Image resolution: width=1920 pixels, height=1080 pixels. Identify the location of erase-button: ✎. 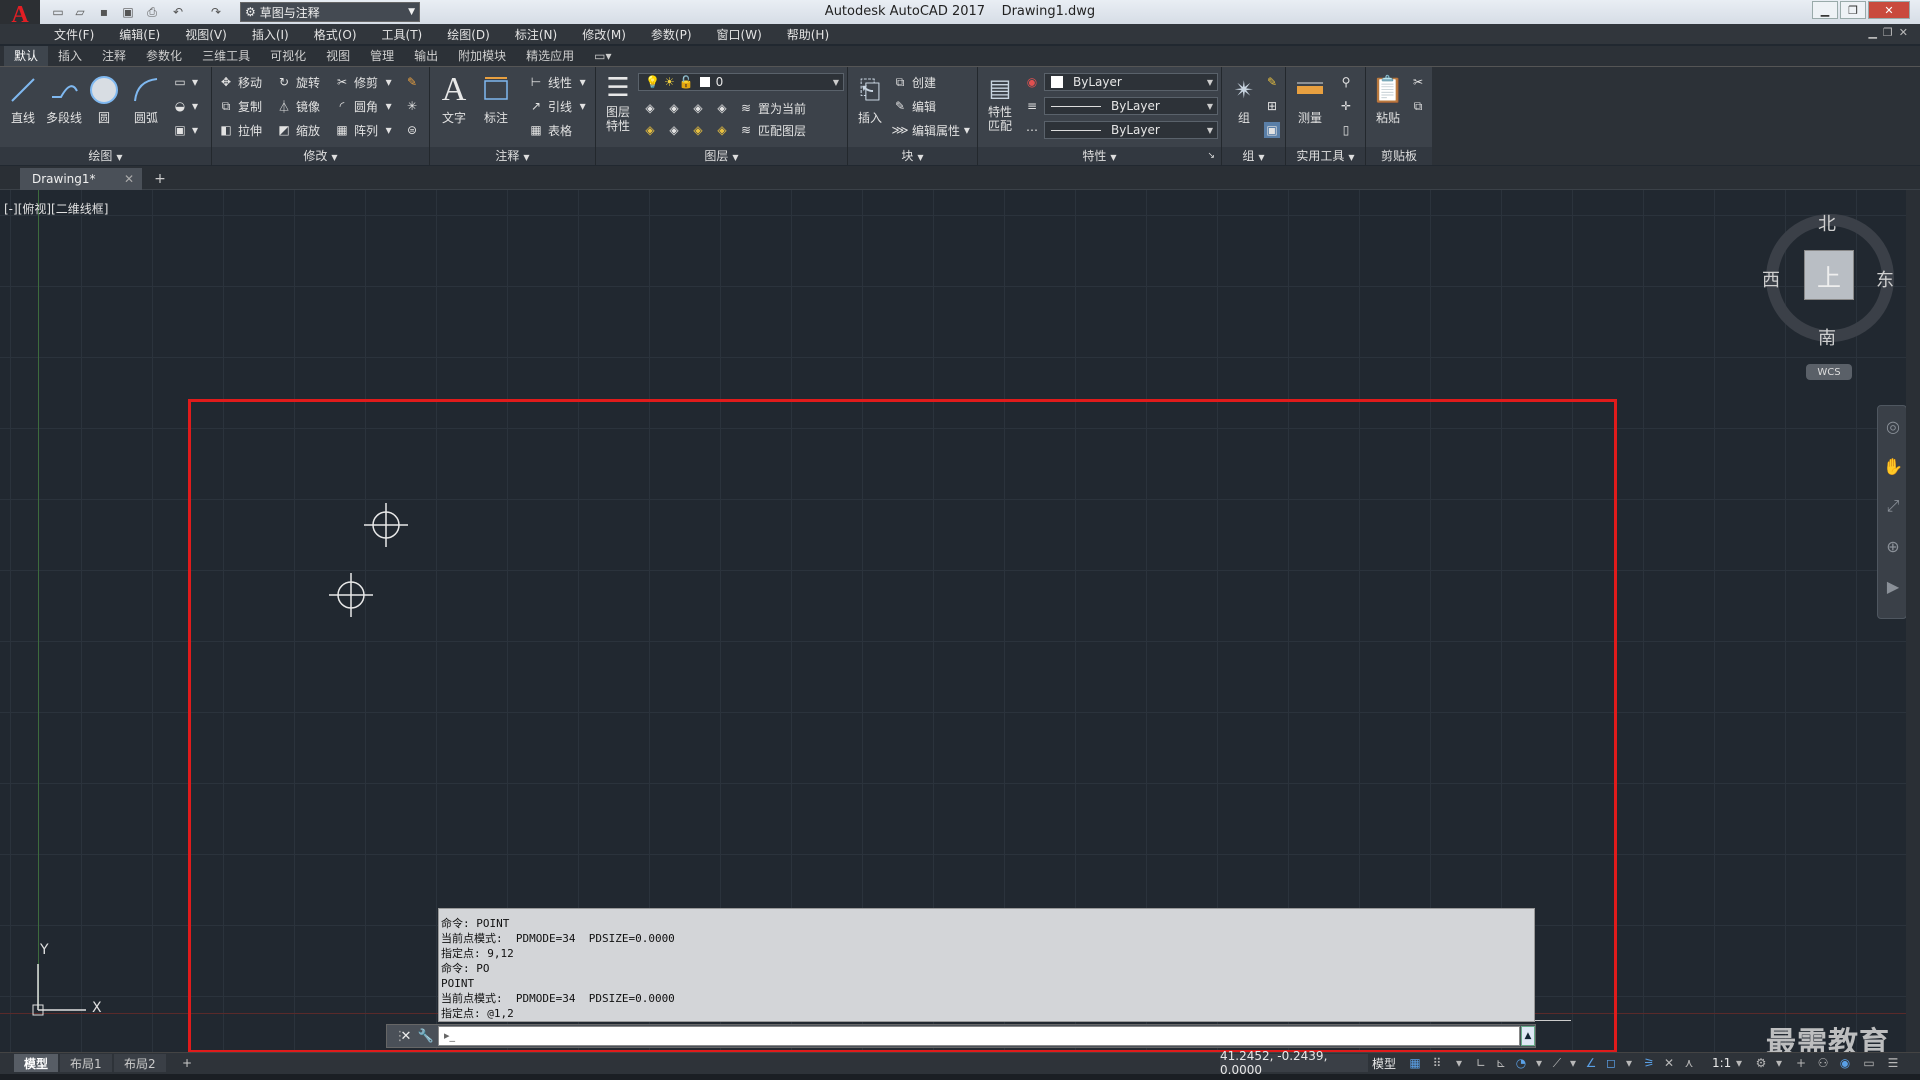
(414, 82).